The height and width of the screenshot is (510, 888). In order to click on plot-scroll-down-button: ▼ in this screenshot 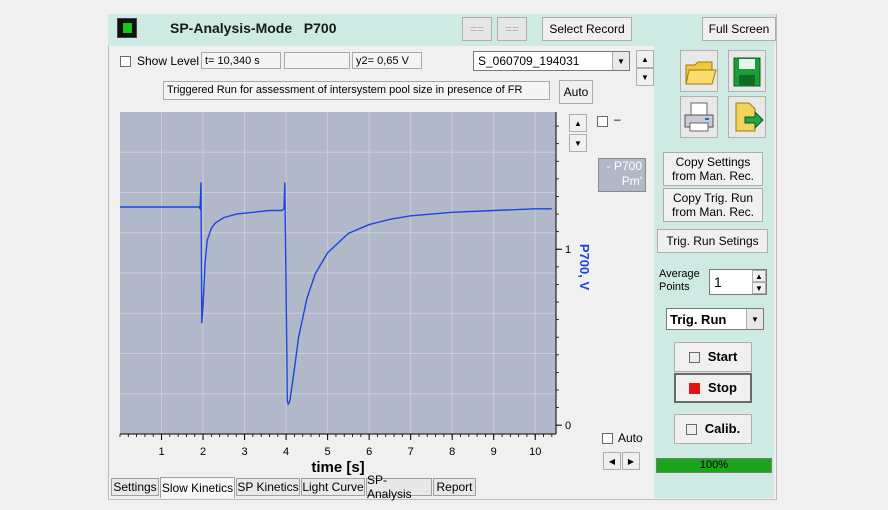, I will do `click(578, 143)`.